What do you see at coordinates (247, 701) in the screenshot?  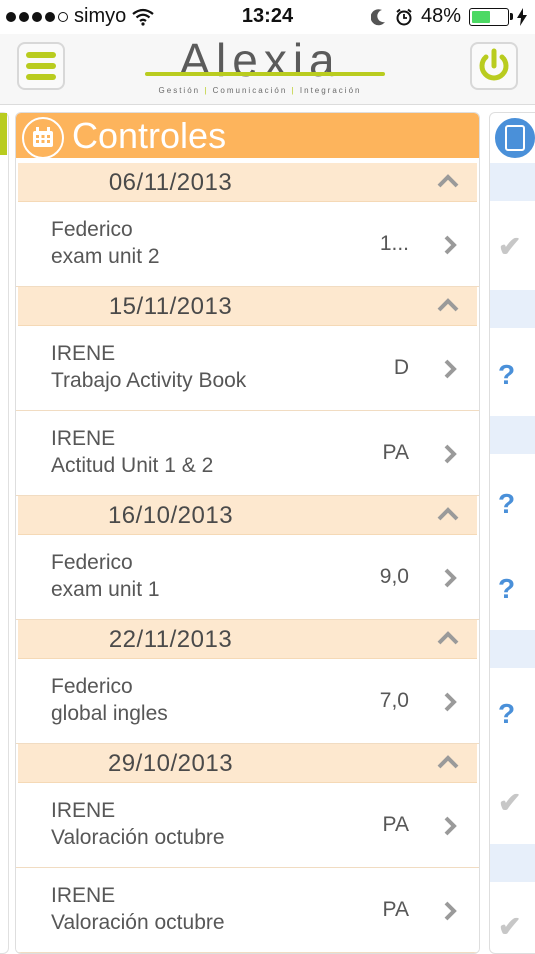 I see `list-item: Federico global ingles 7,0` at bounding box center [247, 701].